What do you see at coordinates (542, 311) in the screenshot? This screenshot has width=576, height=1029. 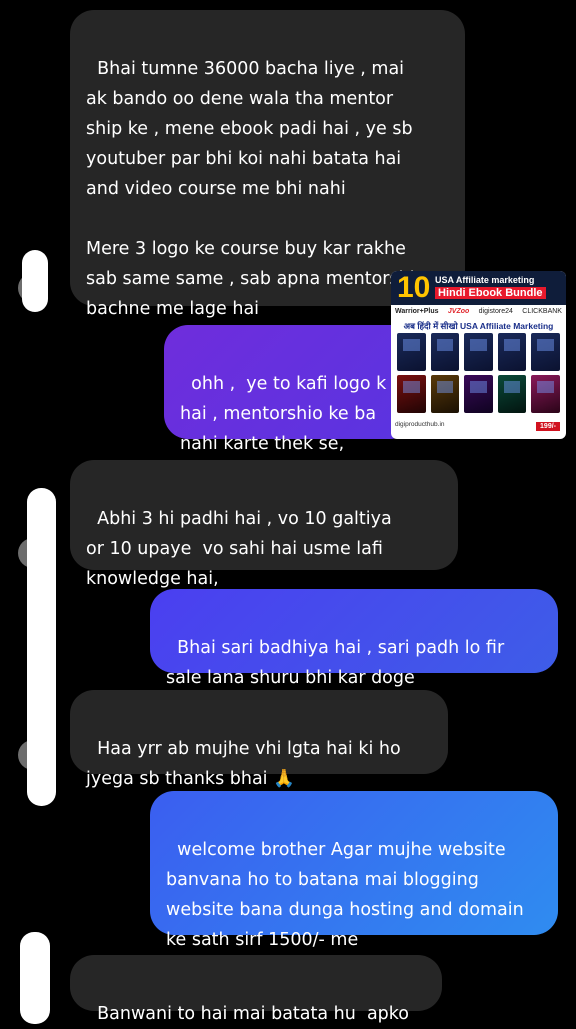 I see `logo-clickbank: CLICKBANK` at bounding box center [542, 311].